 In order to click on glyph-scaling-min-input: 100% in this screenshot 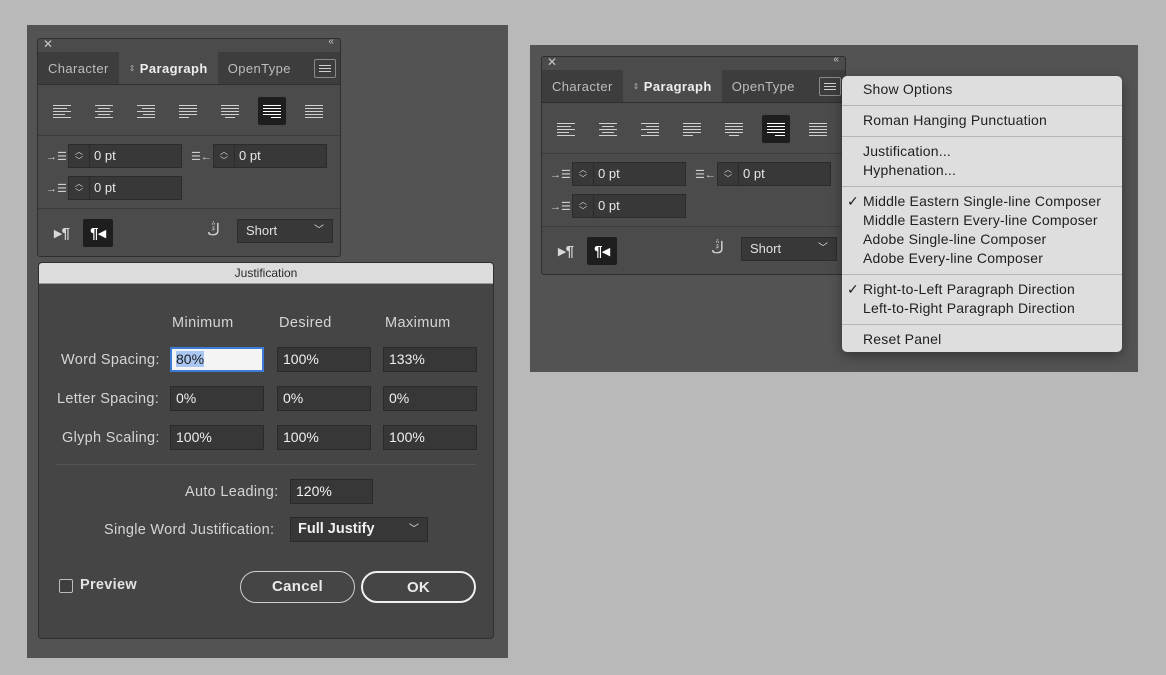, I will do `click(217, 437)`.